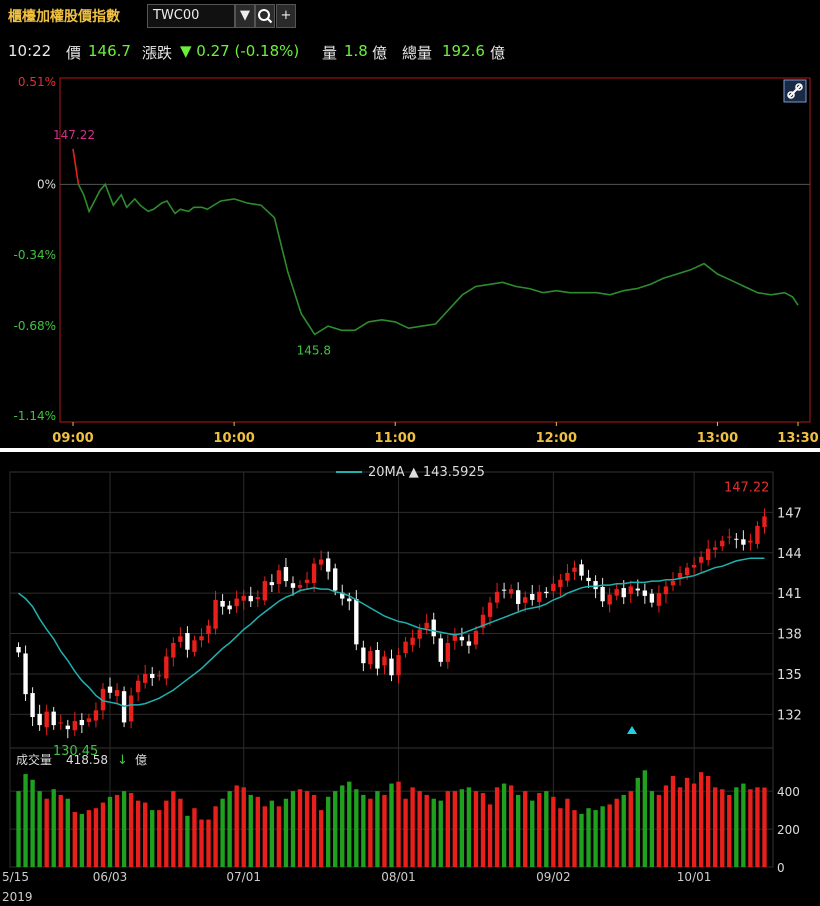  I want to click on search-button, so click(265, 16).